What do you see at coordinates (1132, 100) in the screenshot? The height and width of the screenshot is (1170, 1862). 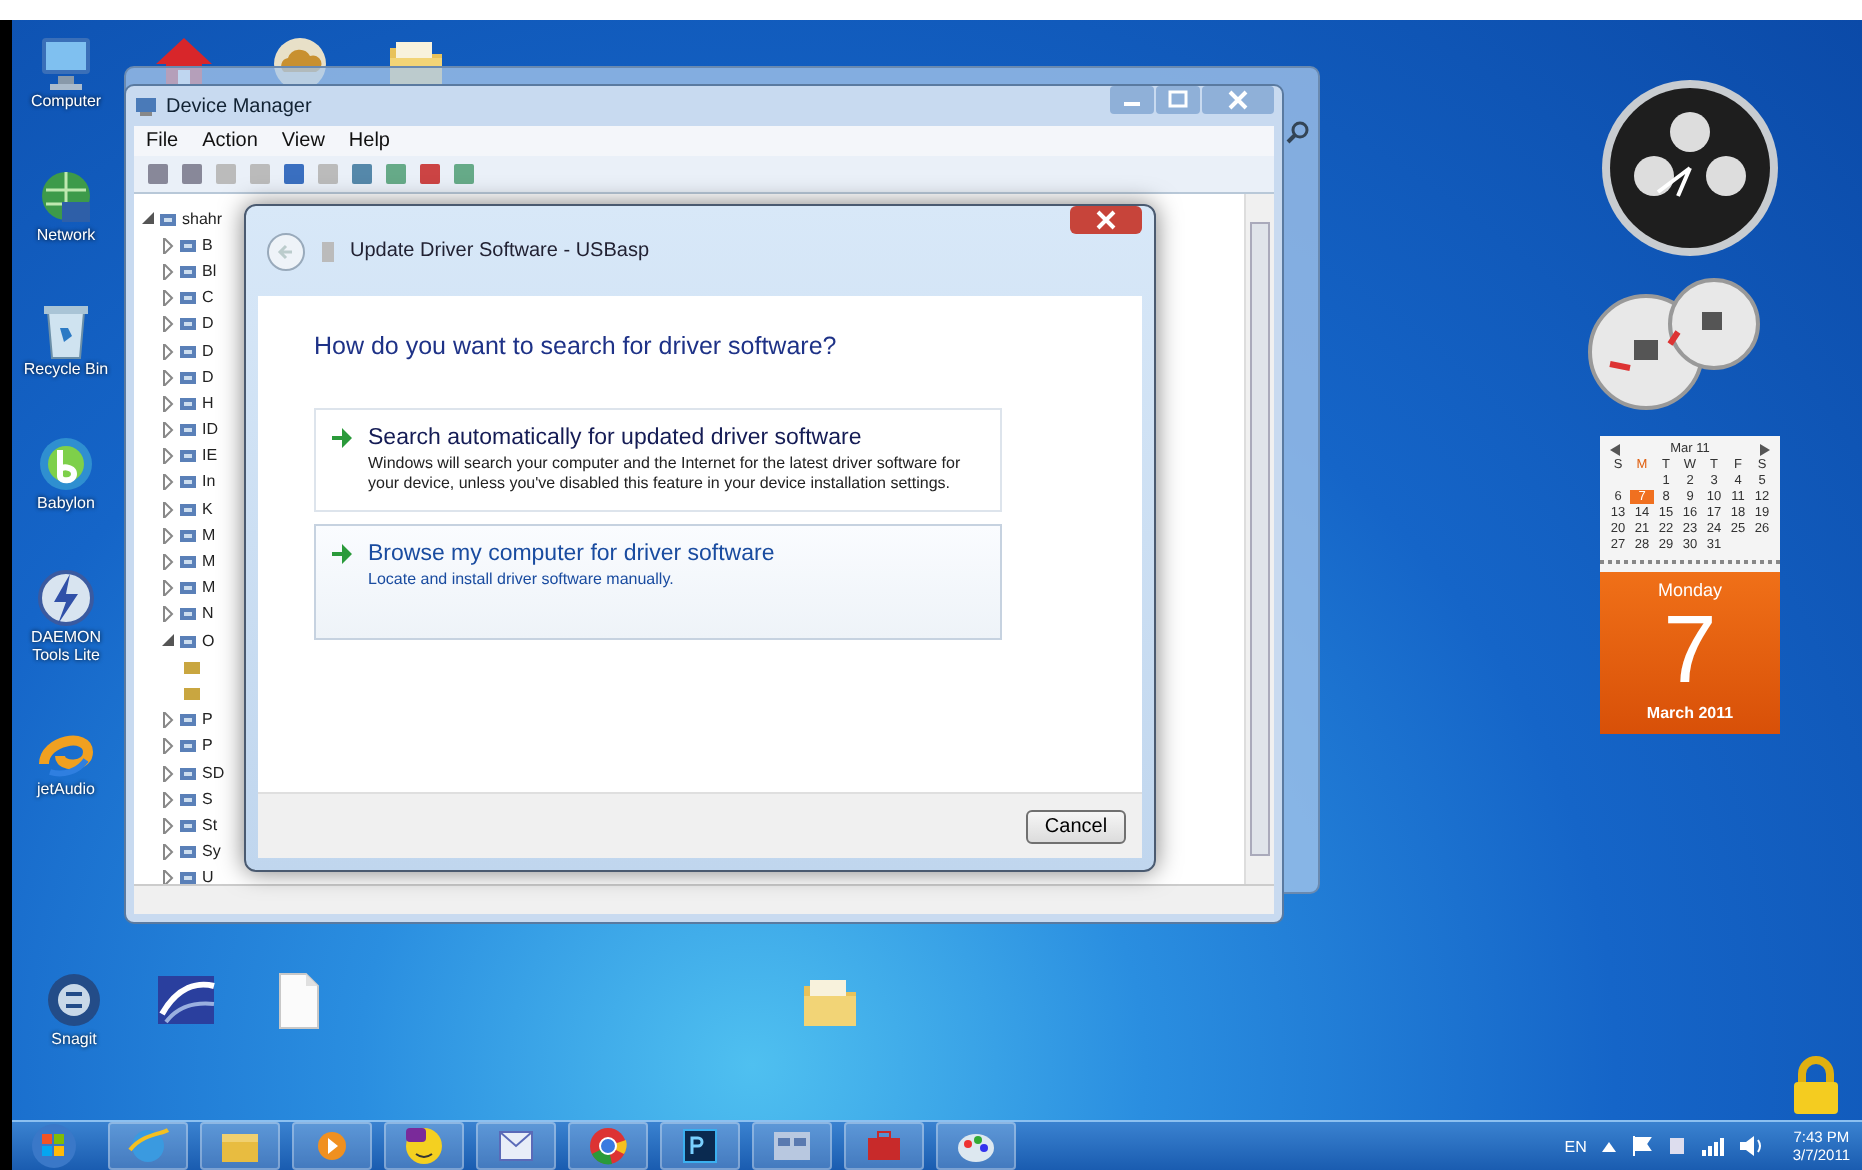 I see `minimize-icon` at bounding box center [1132, 100].